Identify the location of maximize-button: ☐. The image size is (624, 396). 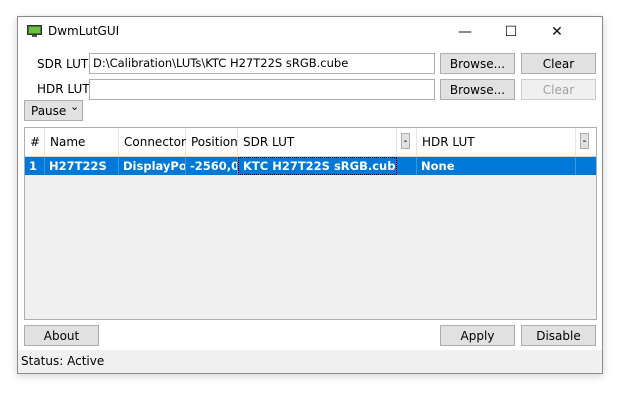
(511, 32).